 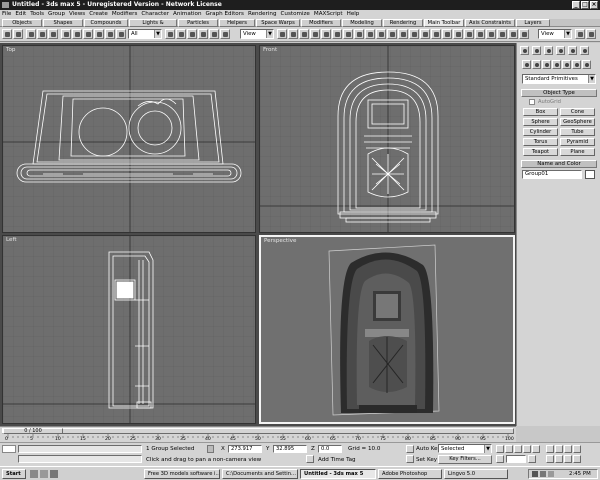 What do you see at coordinates (540, 122) in the screenshot?
I see `sphere-button: Sphere` at bounding box center [540, 122].